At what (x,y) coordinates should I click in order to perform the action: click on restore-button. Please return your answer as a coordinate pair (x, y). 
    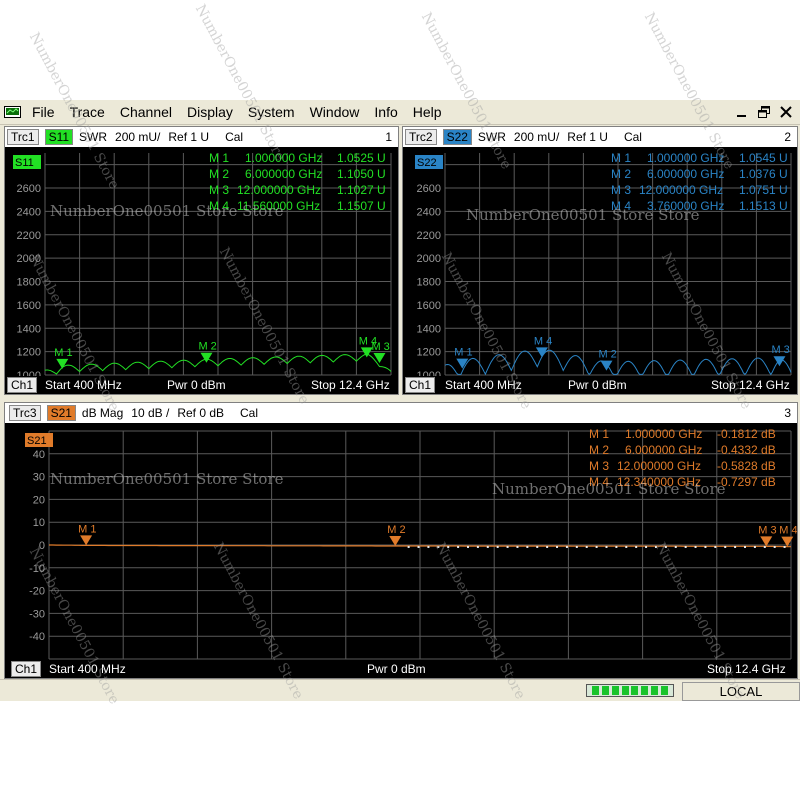
    Looking at the image, I should click on (764, 111).